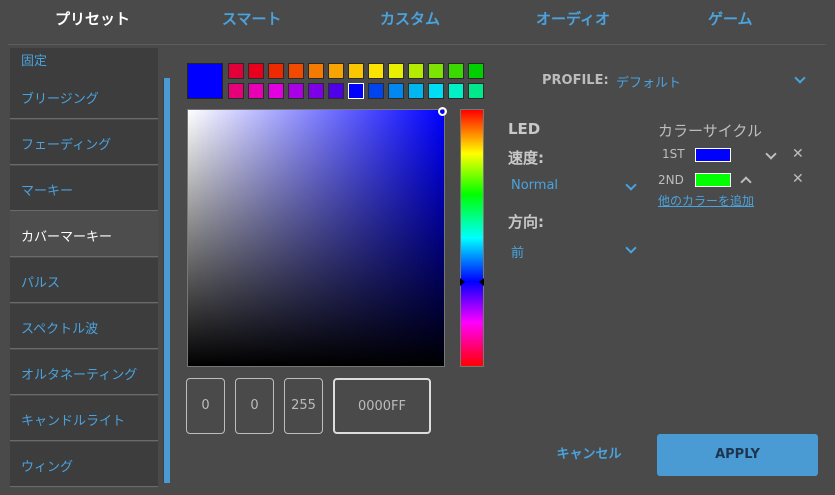 The height and width of the screenshot is (495, 835). I want to click on tab-presets: プリセット, so click(92, 18).